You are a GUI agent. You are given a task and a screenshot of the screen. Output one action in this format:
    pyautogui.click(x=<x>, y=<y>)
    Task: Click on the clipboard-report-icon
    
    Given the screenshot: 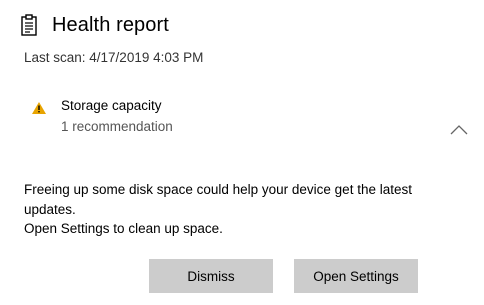 What is the action you would take?
    pyautogui.click(x=29, y=25)
    